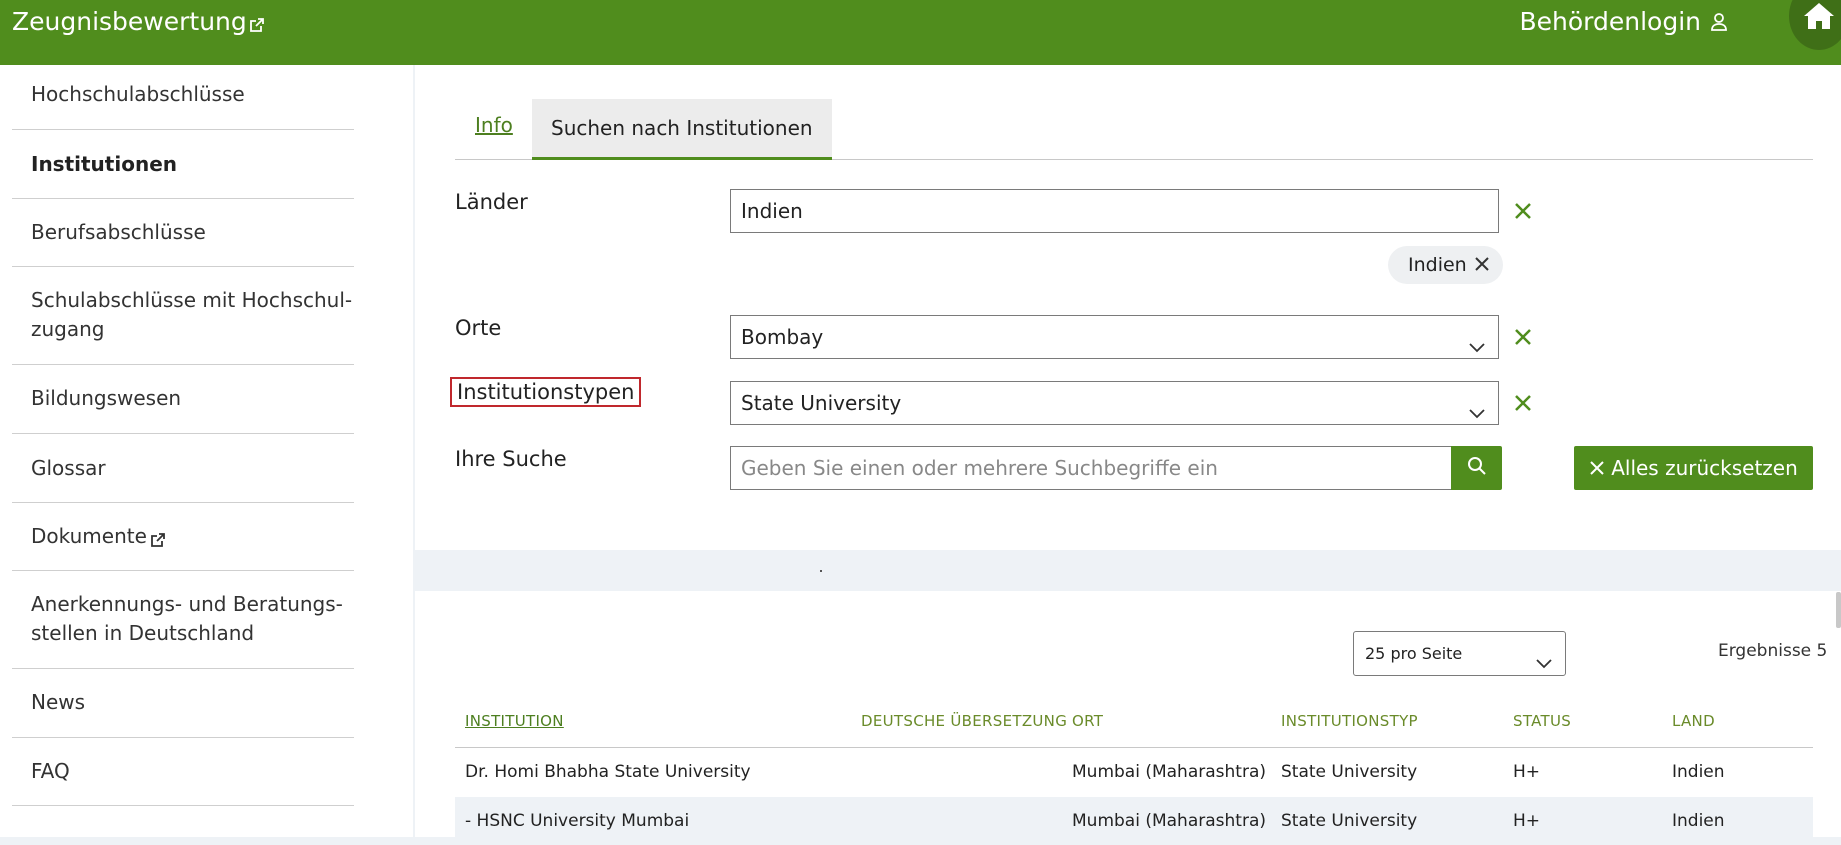 This screenshot has height=845, width=1841. What do you see at coordinates (920, 32) in the screenshot?
I see `top-header: Zeugnisbewertung Behördenlogin` at bounding box center [920, 32].